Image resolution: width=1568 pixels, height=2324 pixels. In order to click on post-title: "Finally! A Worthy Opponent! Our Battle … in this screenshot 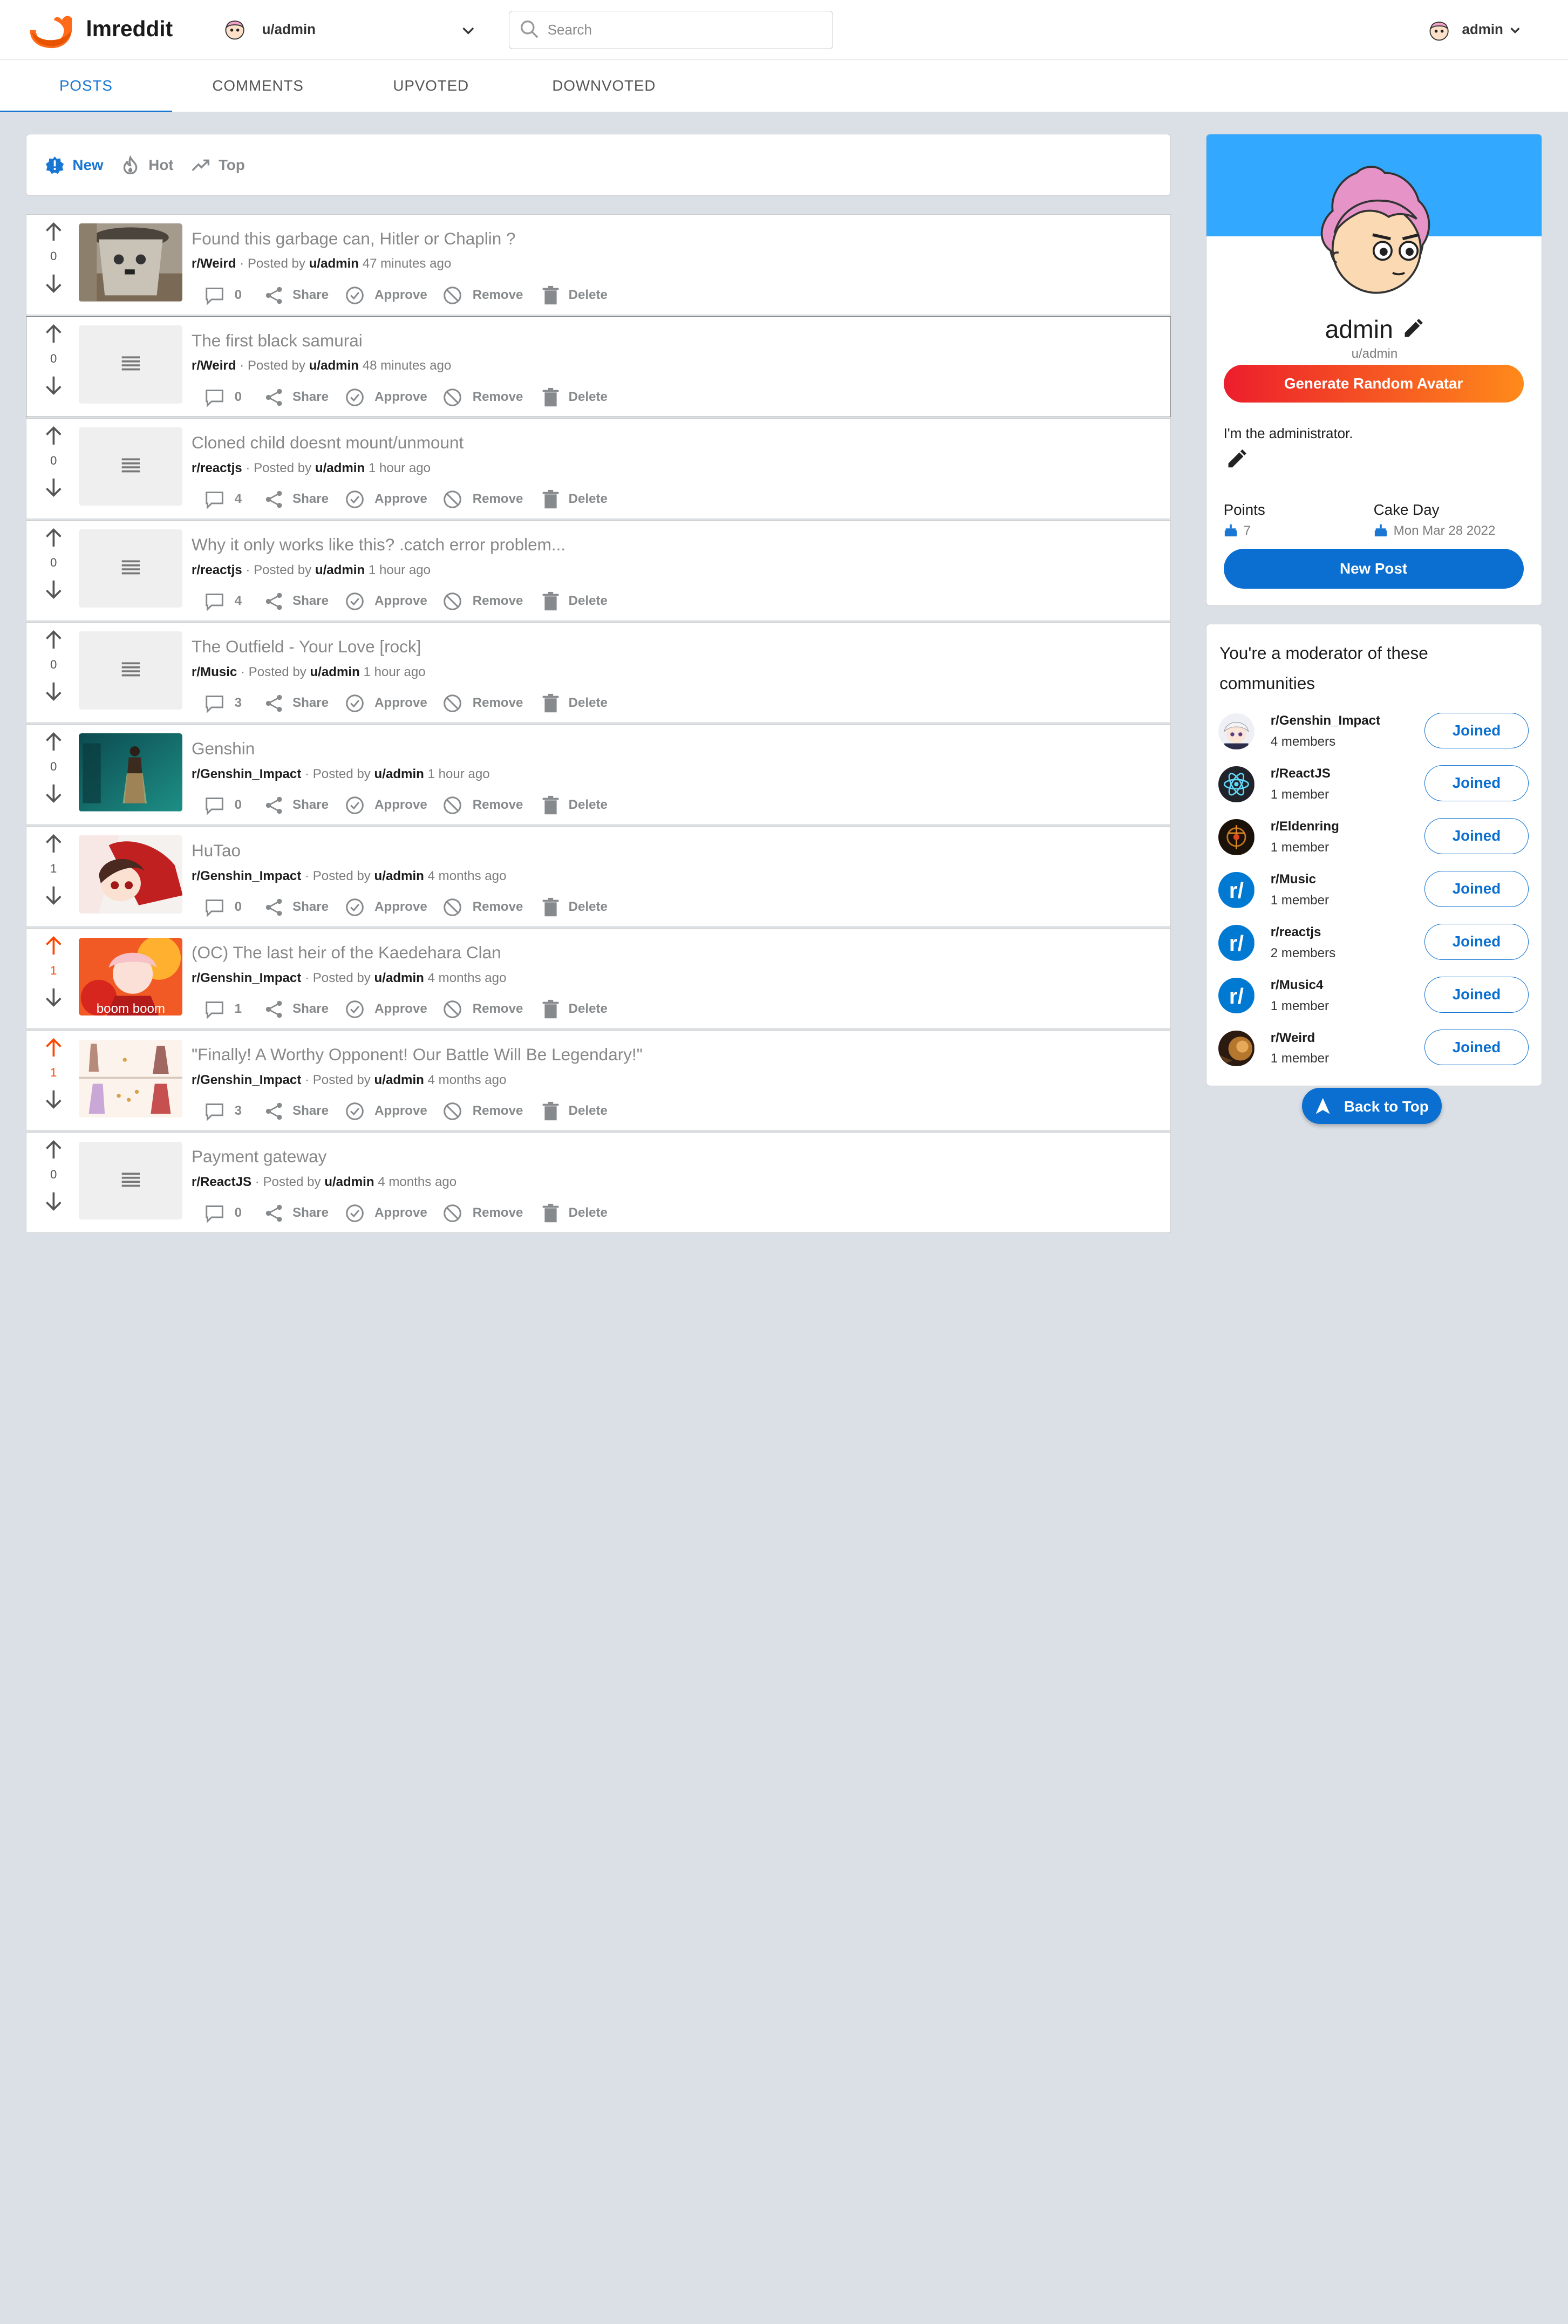, I will do `click(417, 1055)`.